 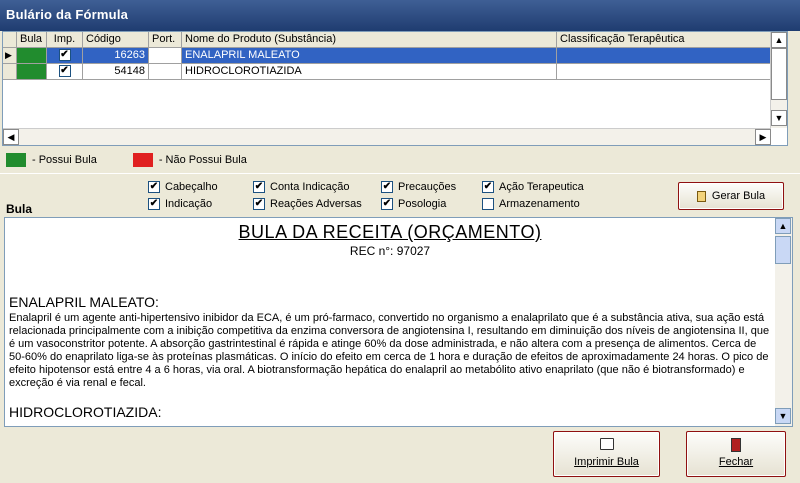 I want to click on drug-title: ENALAPRIL MALEATO:, so click(x=84, y=302).